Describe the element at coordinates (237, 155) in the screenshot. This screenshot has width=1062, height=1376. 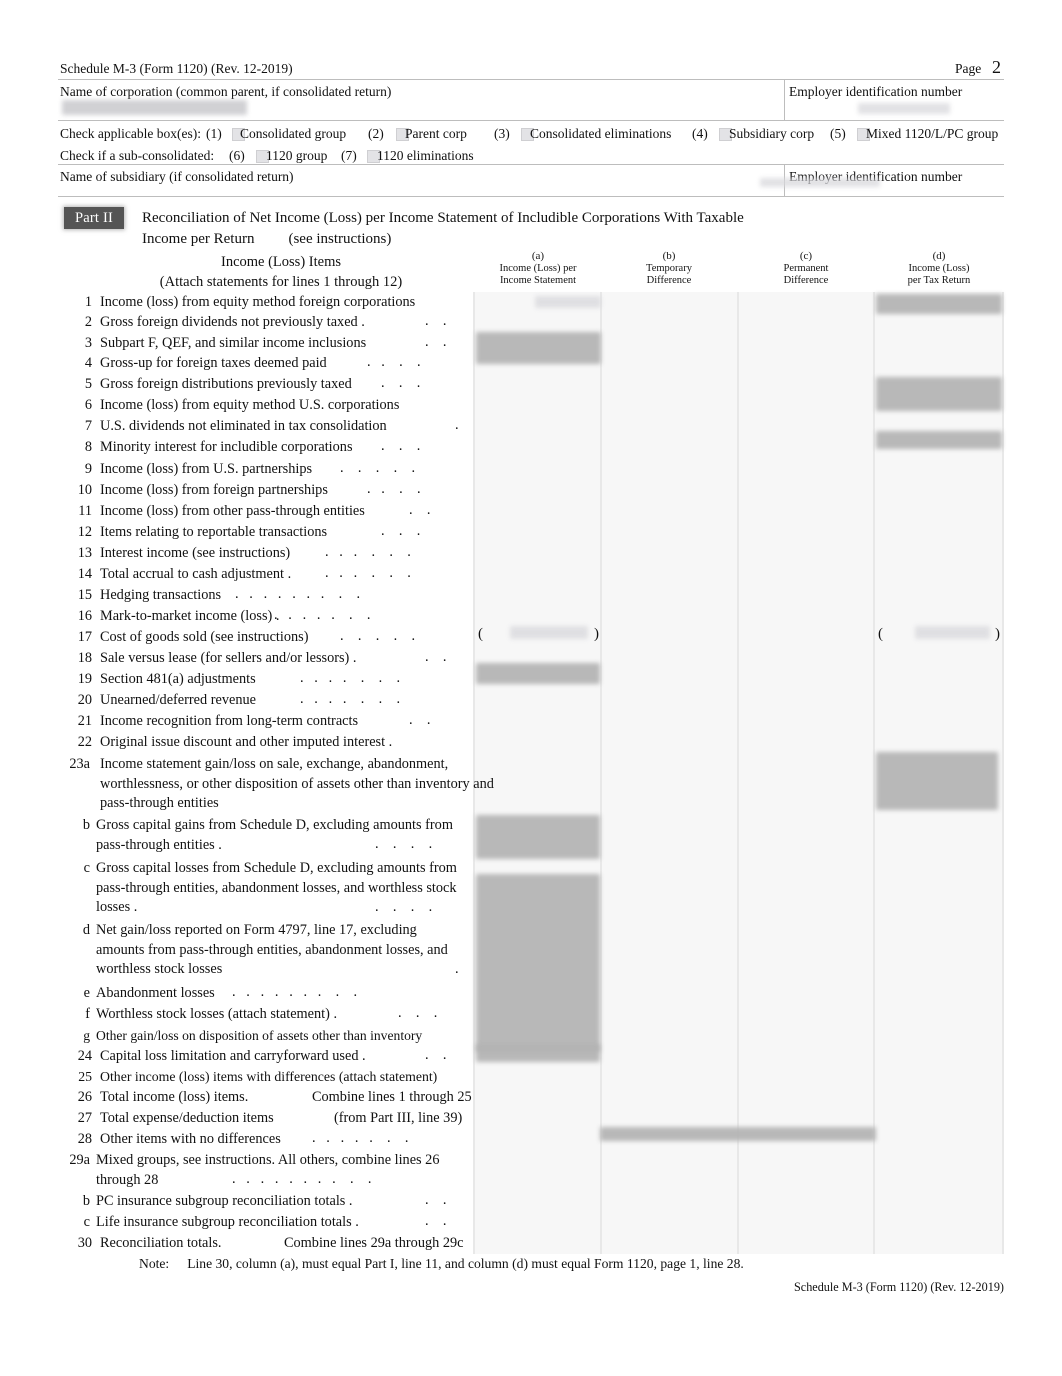
I see `checkbox-number-6: (6)` at that location.